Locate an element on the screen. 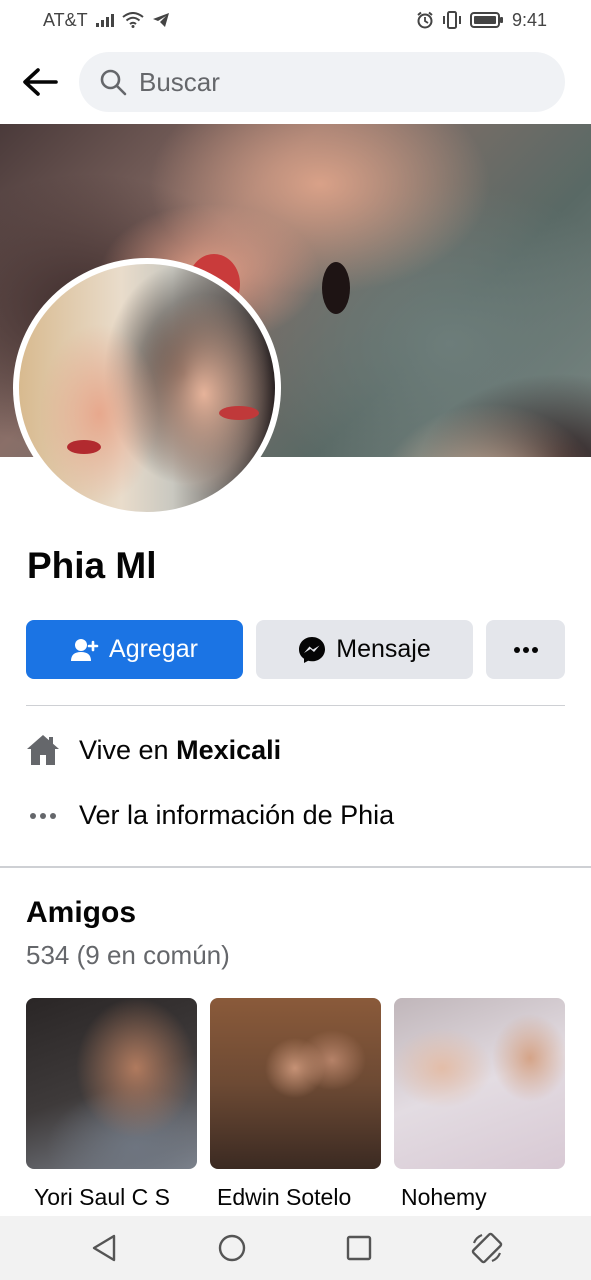  vibrate-icon is located at coordinates (451, 20).